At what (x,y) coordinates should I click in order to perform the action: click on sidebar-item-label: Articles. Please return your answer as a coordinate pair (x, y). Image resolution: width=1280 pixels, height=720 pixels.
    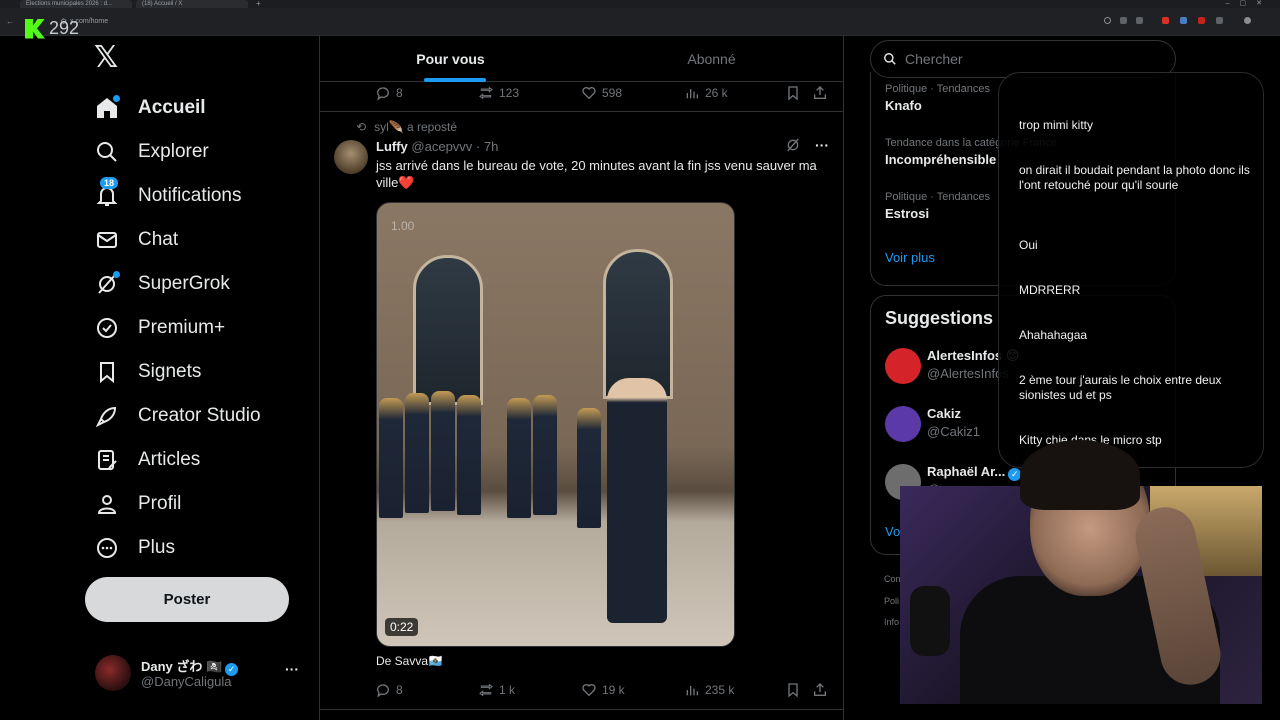
    Looking at the image, I should click on (169, 459).